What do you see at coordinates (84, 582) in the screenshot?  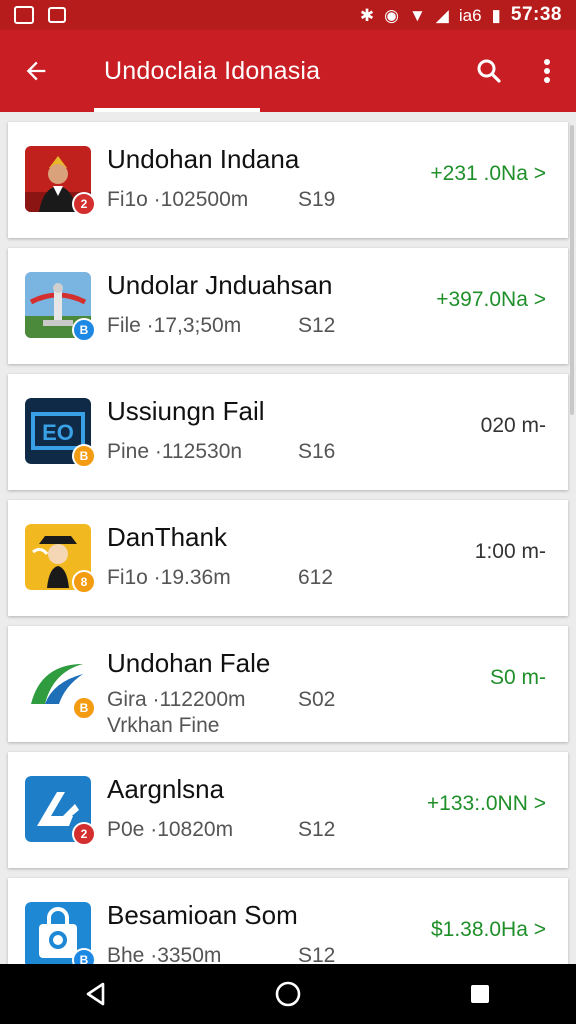 I see `status-badge: 8` at bounding box center [84, 582].